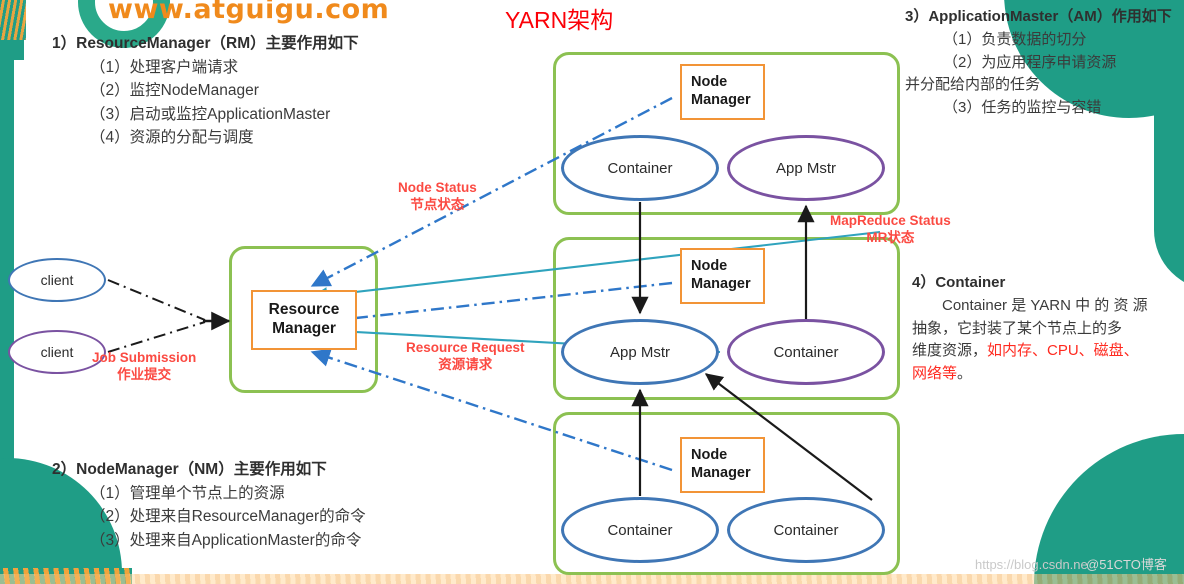 The height and width of the screenshot is (584, 1184). I want to click on app-master-node-top-right-label: App Mstr, so click(805, 168).